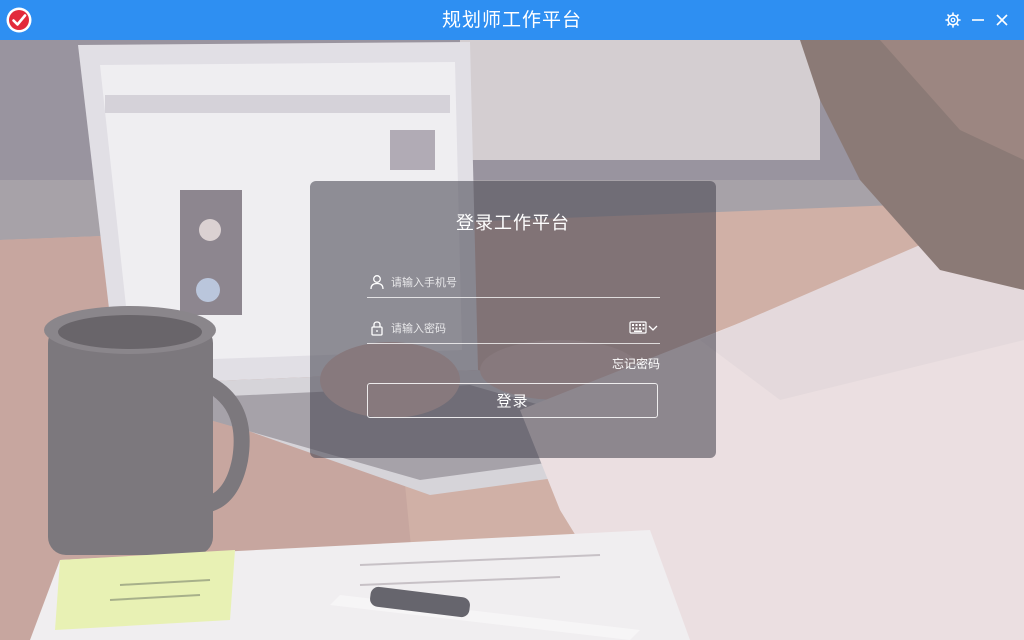 The width and height of the screenshot is (1024, 640). What do you see at coordinates (953, 20) in the screenshot?
I see `settings-gear-icon` at bounding box center [953, 20].